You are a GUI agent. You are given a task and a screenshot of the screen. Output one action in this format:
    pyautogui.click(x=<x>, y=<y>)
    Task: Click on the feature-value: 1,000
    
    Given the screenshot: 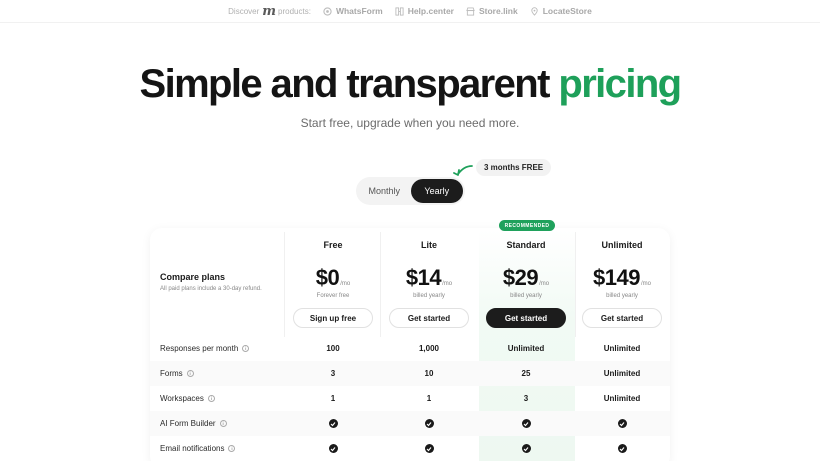 What is the action you would take?
    pyautogui.click(x=429, y=348)
    